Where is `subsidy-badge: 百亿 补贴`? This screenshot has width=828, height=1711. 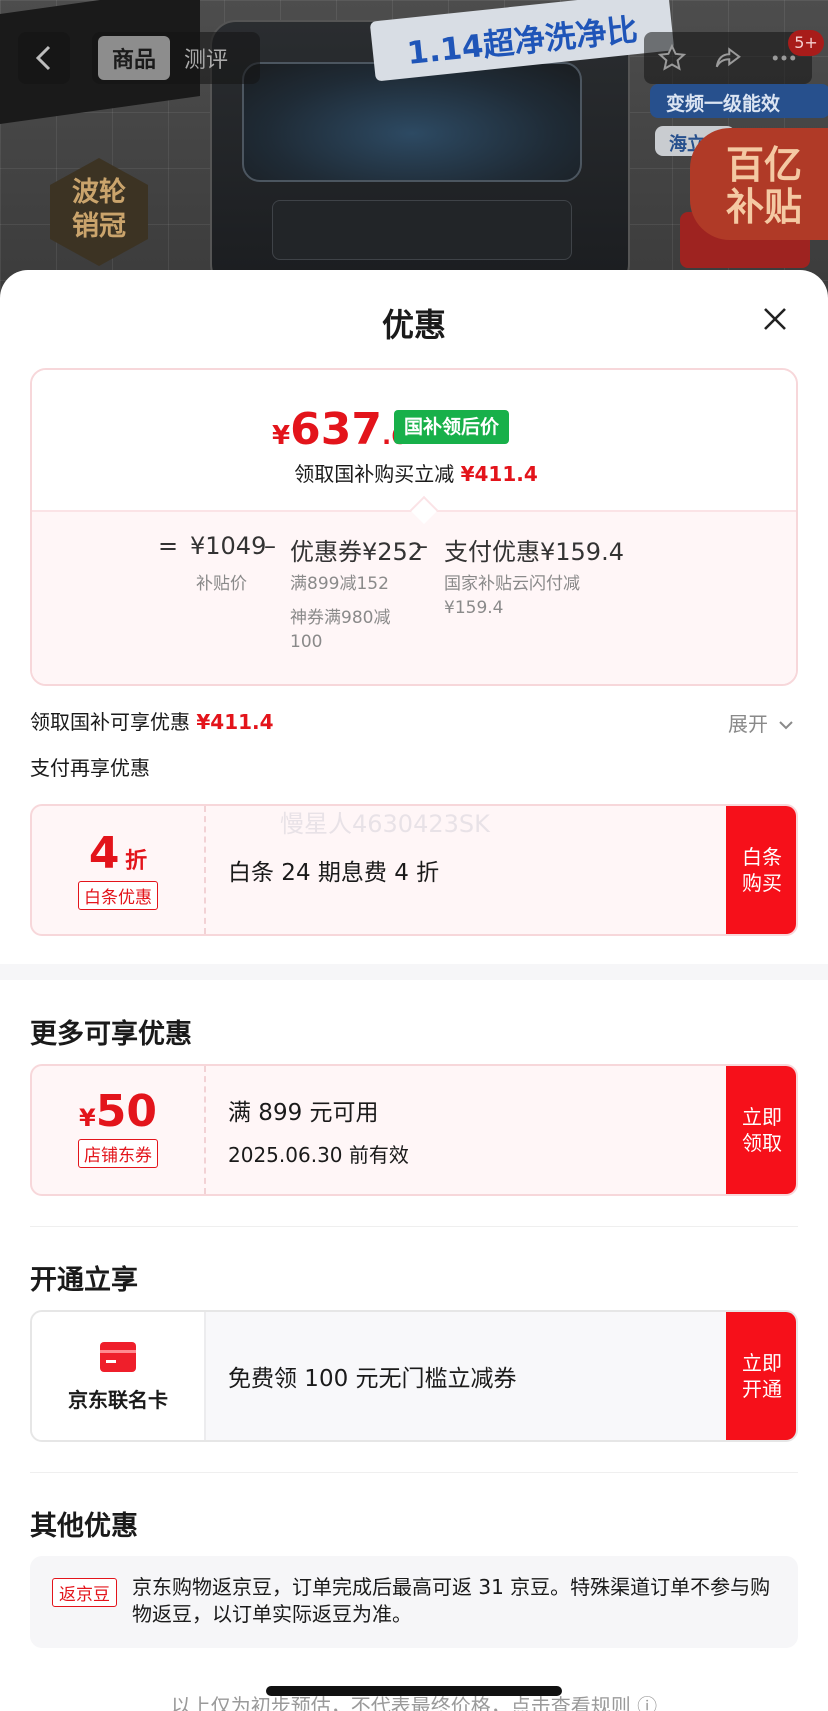 subsidy-badge: 百亿 补贴 is located at coordinates (759, 184).